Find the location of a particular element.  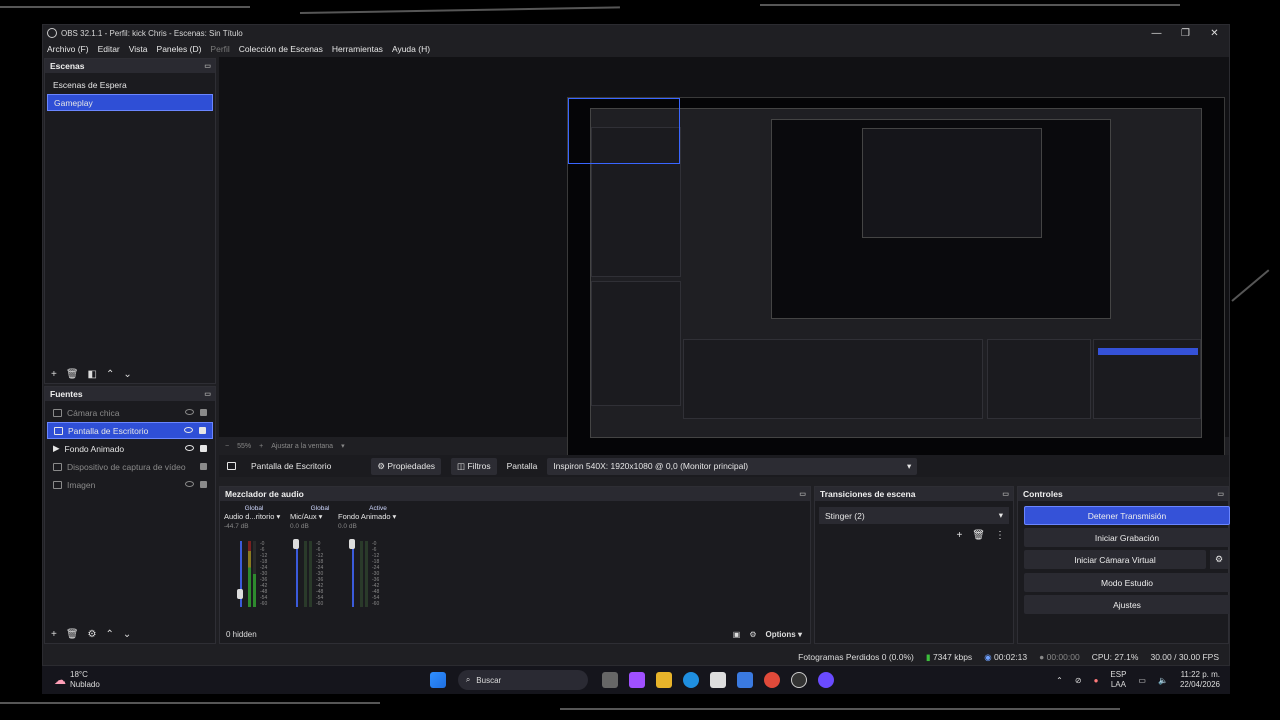

menu-paneles: Paneles (D) is located at coordinates (179, 49).